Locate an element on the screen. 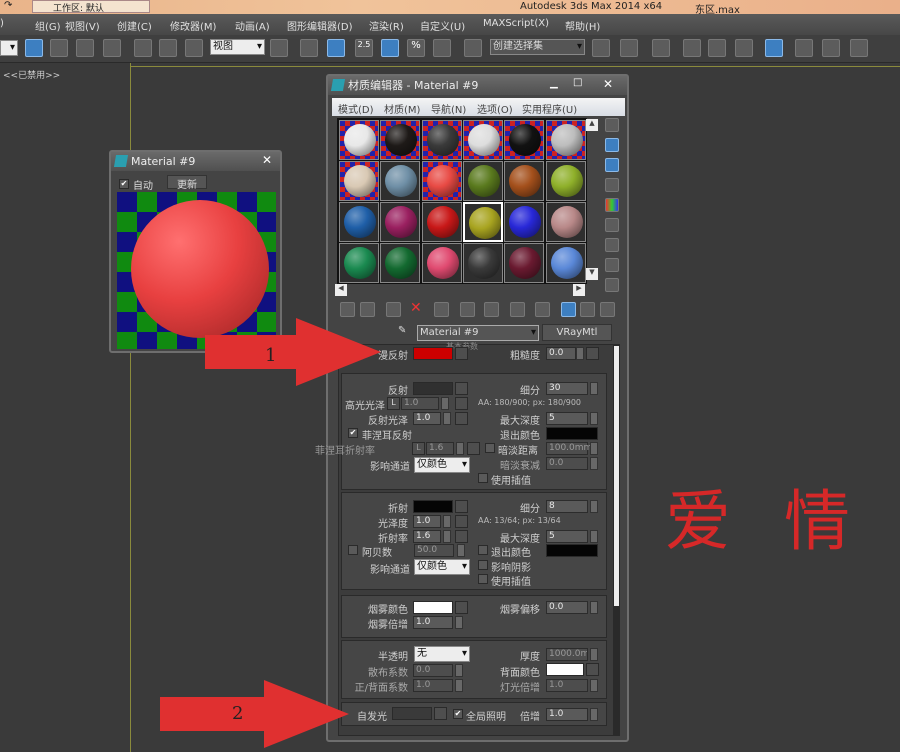 The height and width of the screenshot is (752, 900). reflect-subdivs-spinner is located at coordinates (594, 388).